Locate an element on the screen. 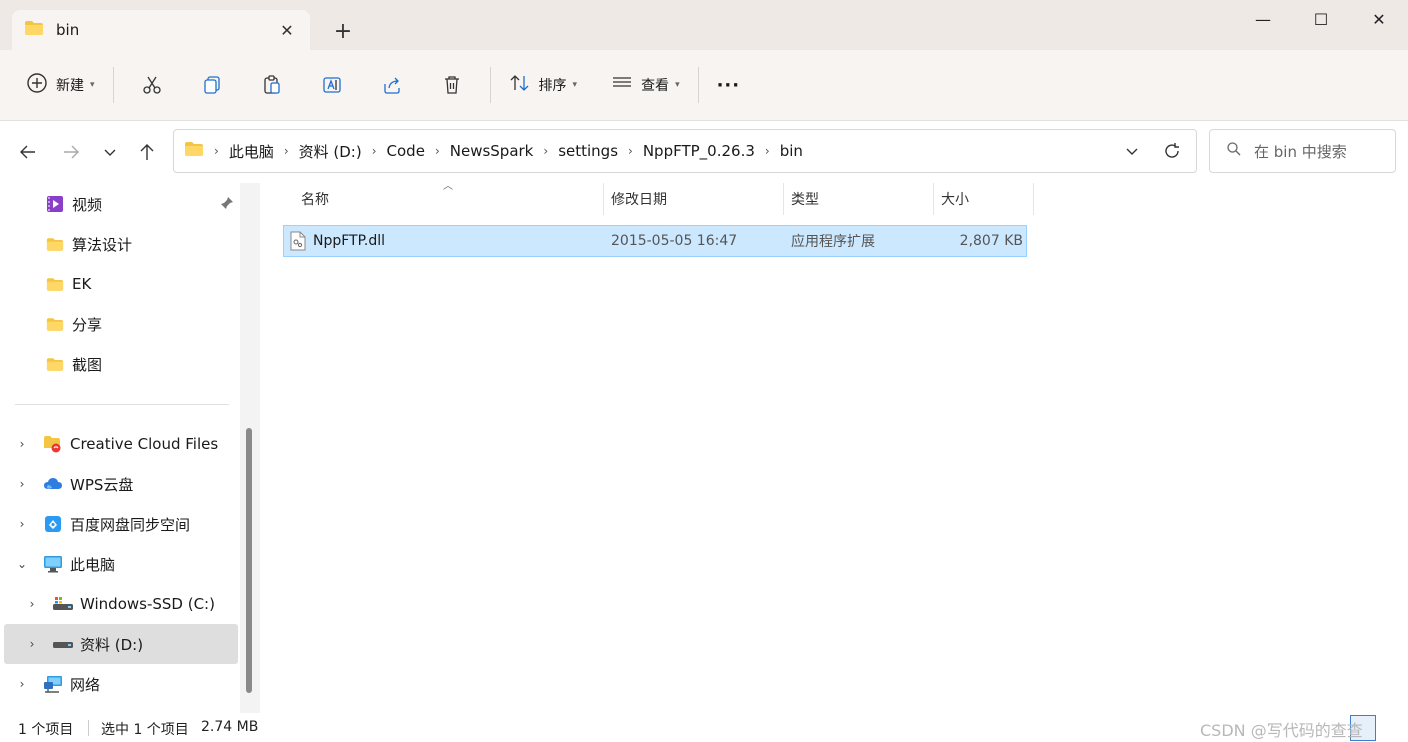 Image resolution: width=1408 pixels, height=742 pixels. file-modified: 2015-05-05 16:47 is located at coordinates (674, 241).